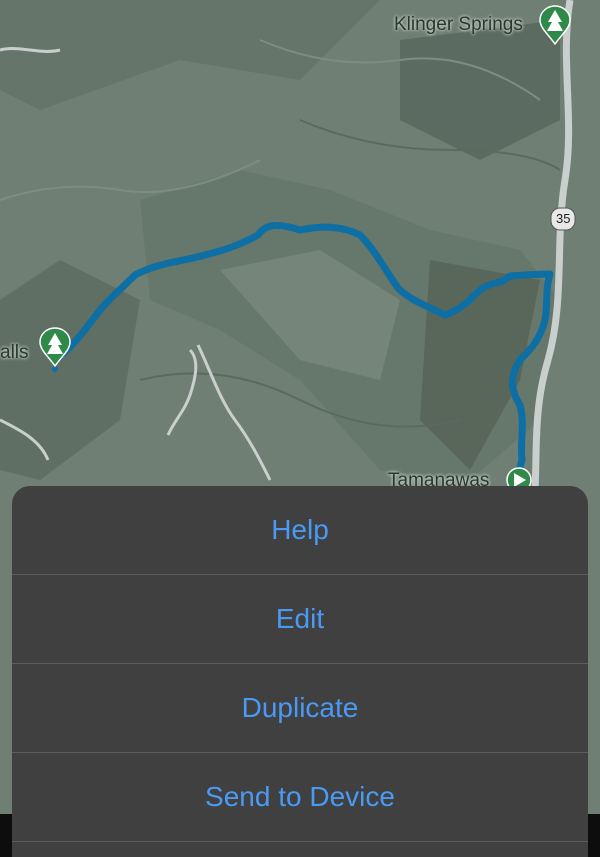  What do you see at coordinates (300, 619) in the screenshot?
I see `edit-button: Edit` at bounding box center [300, 619].